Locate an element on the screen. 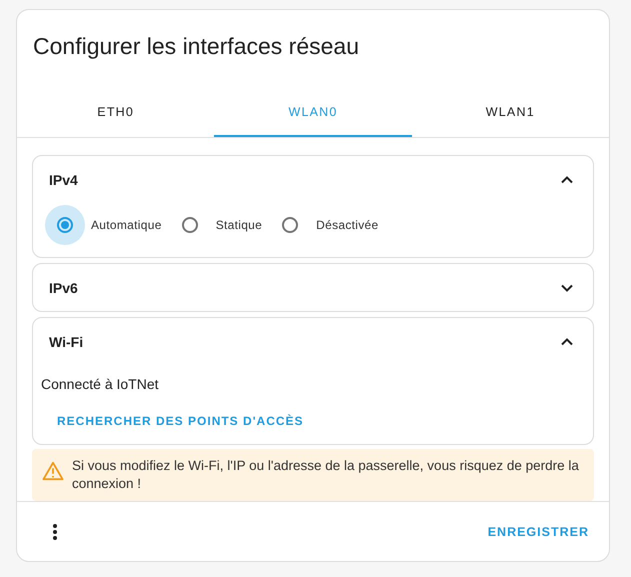 This screenshot has width=631, height=577. interface-tab: WLAN1 is located at coordinates (510, 113).